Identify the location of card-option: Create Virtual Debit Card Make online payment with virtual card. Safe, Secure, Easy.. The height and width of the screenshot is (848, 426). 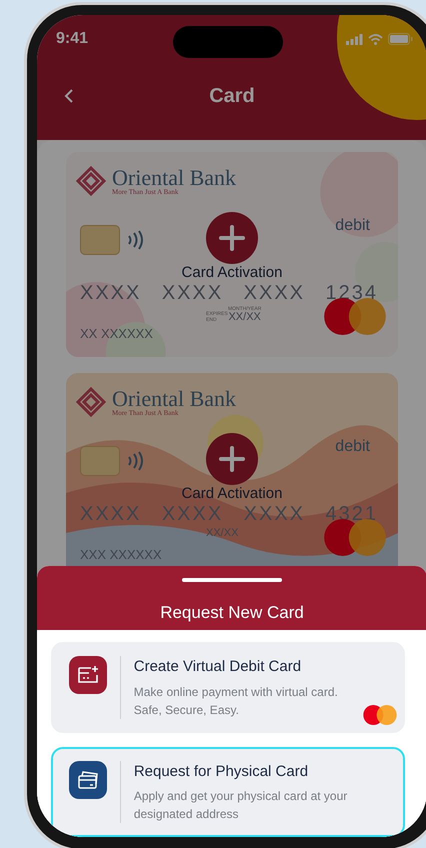
(228, 687).